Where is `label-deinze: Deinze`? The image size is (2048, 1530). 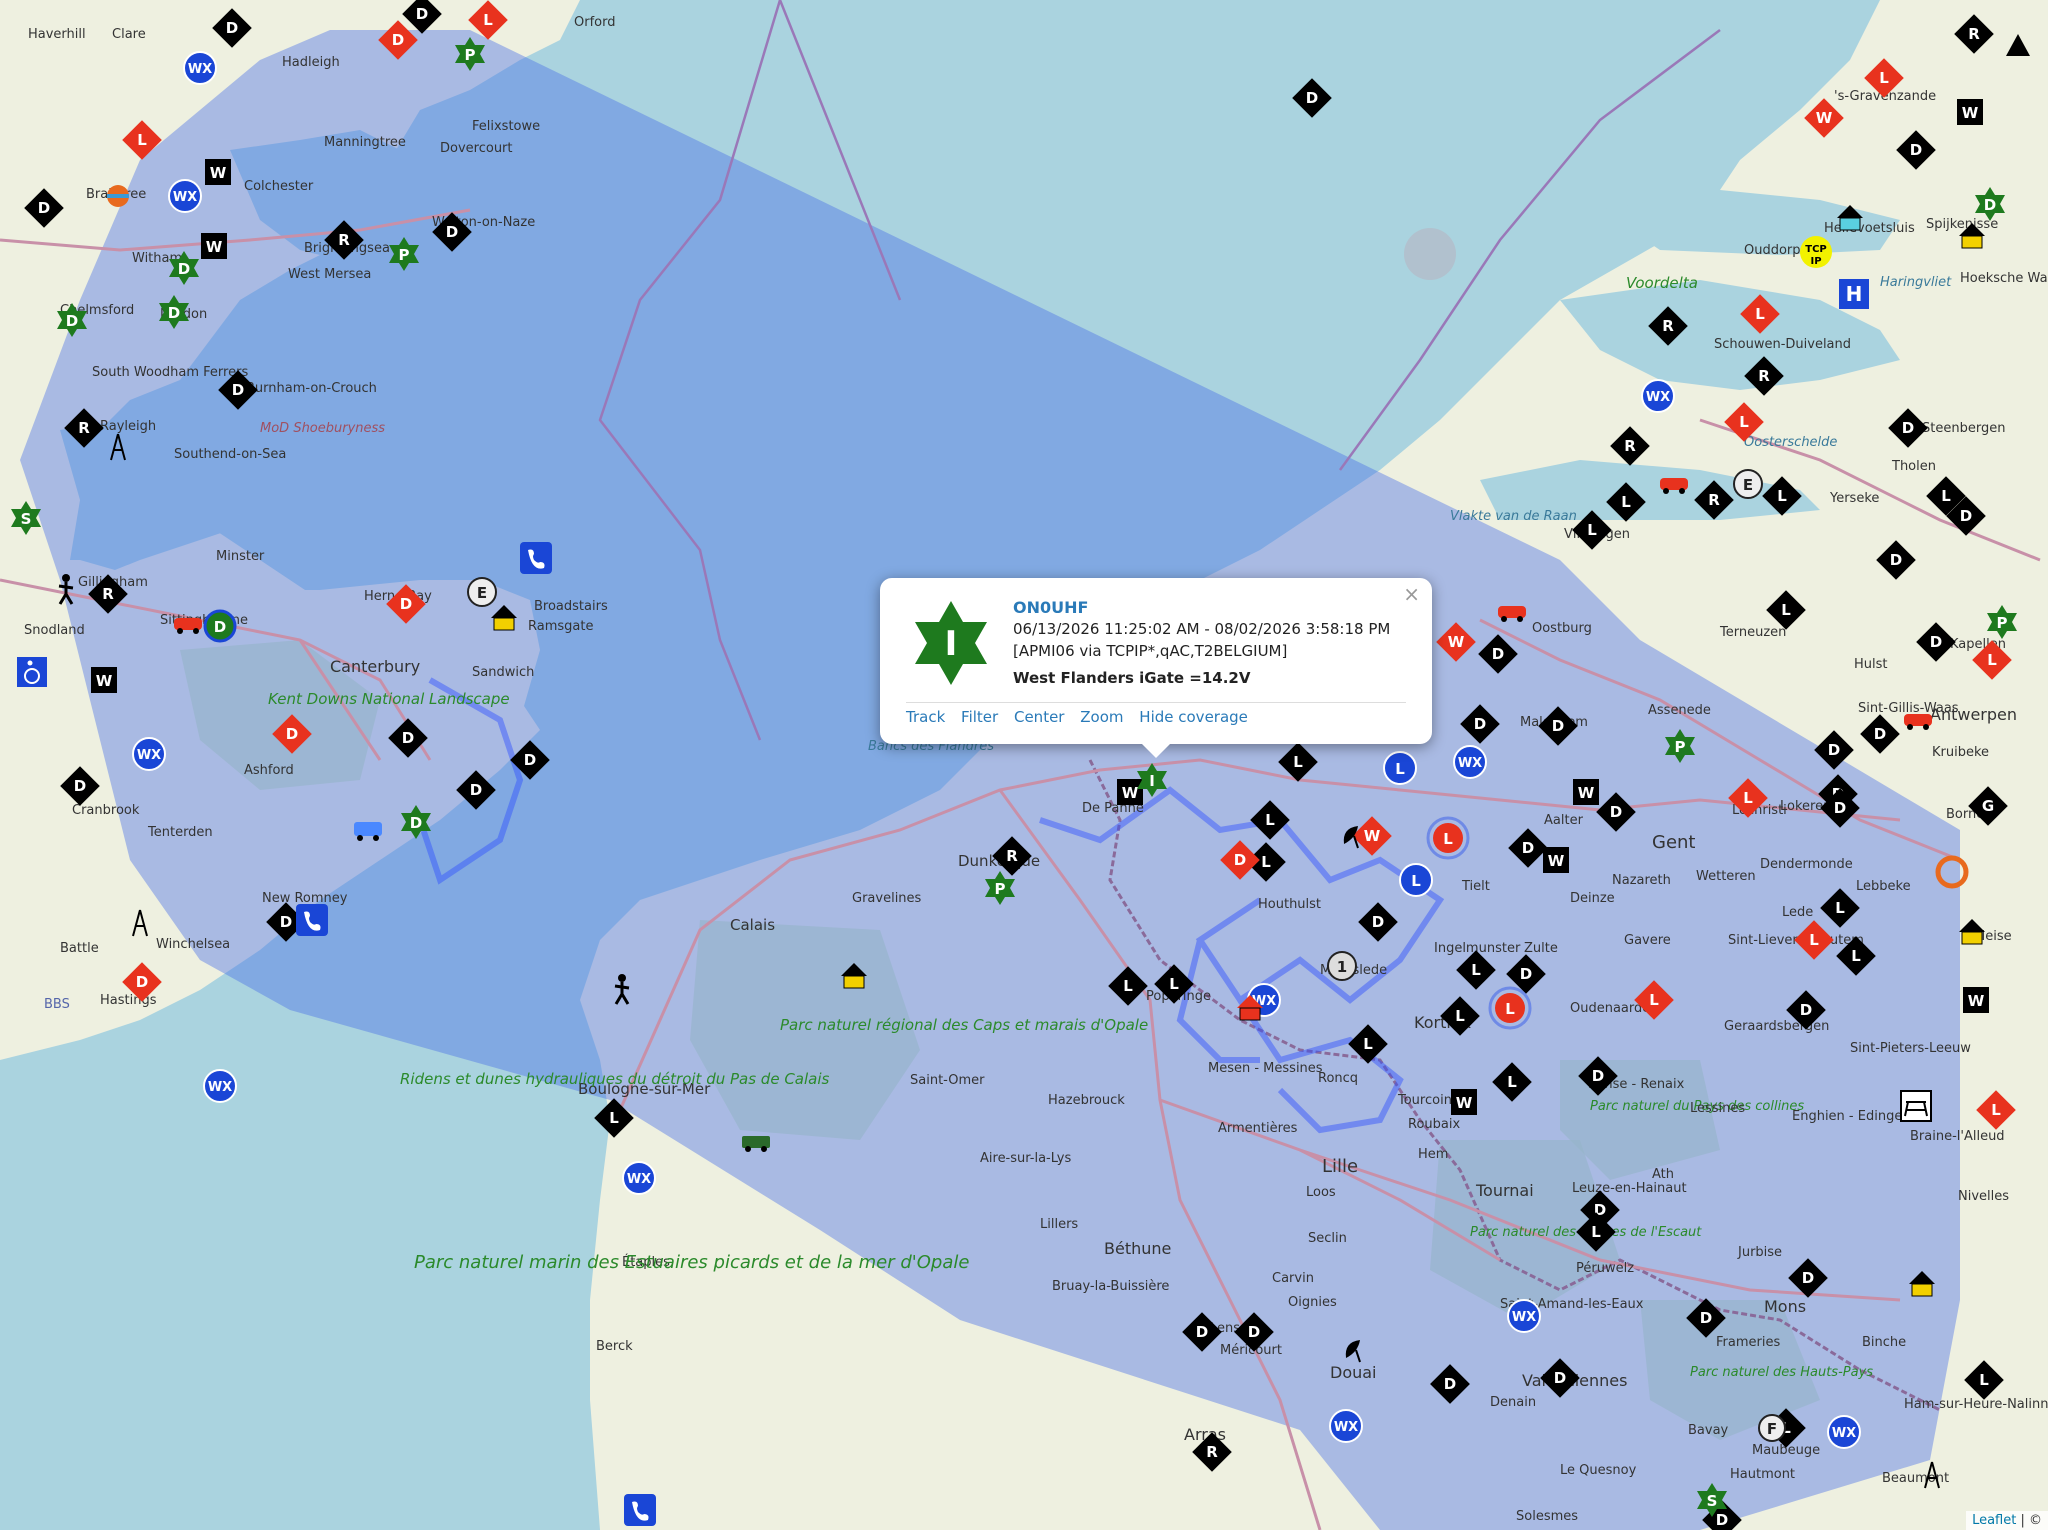 label-deinze: Deinze is located at coordinates (1592, 898).